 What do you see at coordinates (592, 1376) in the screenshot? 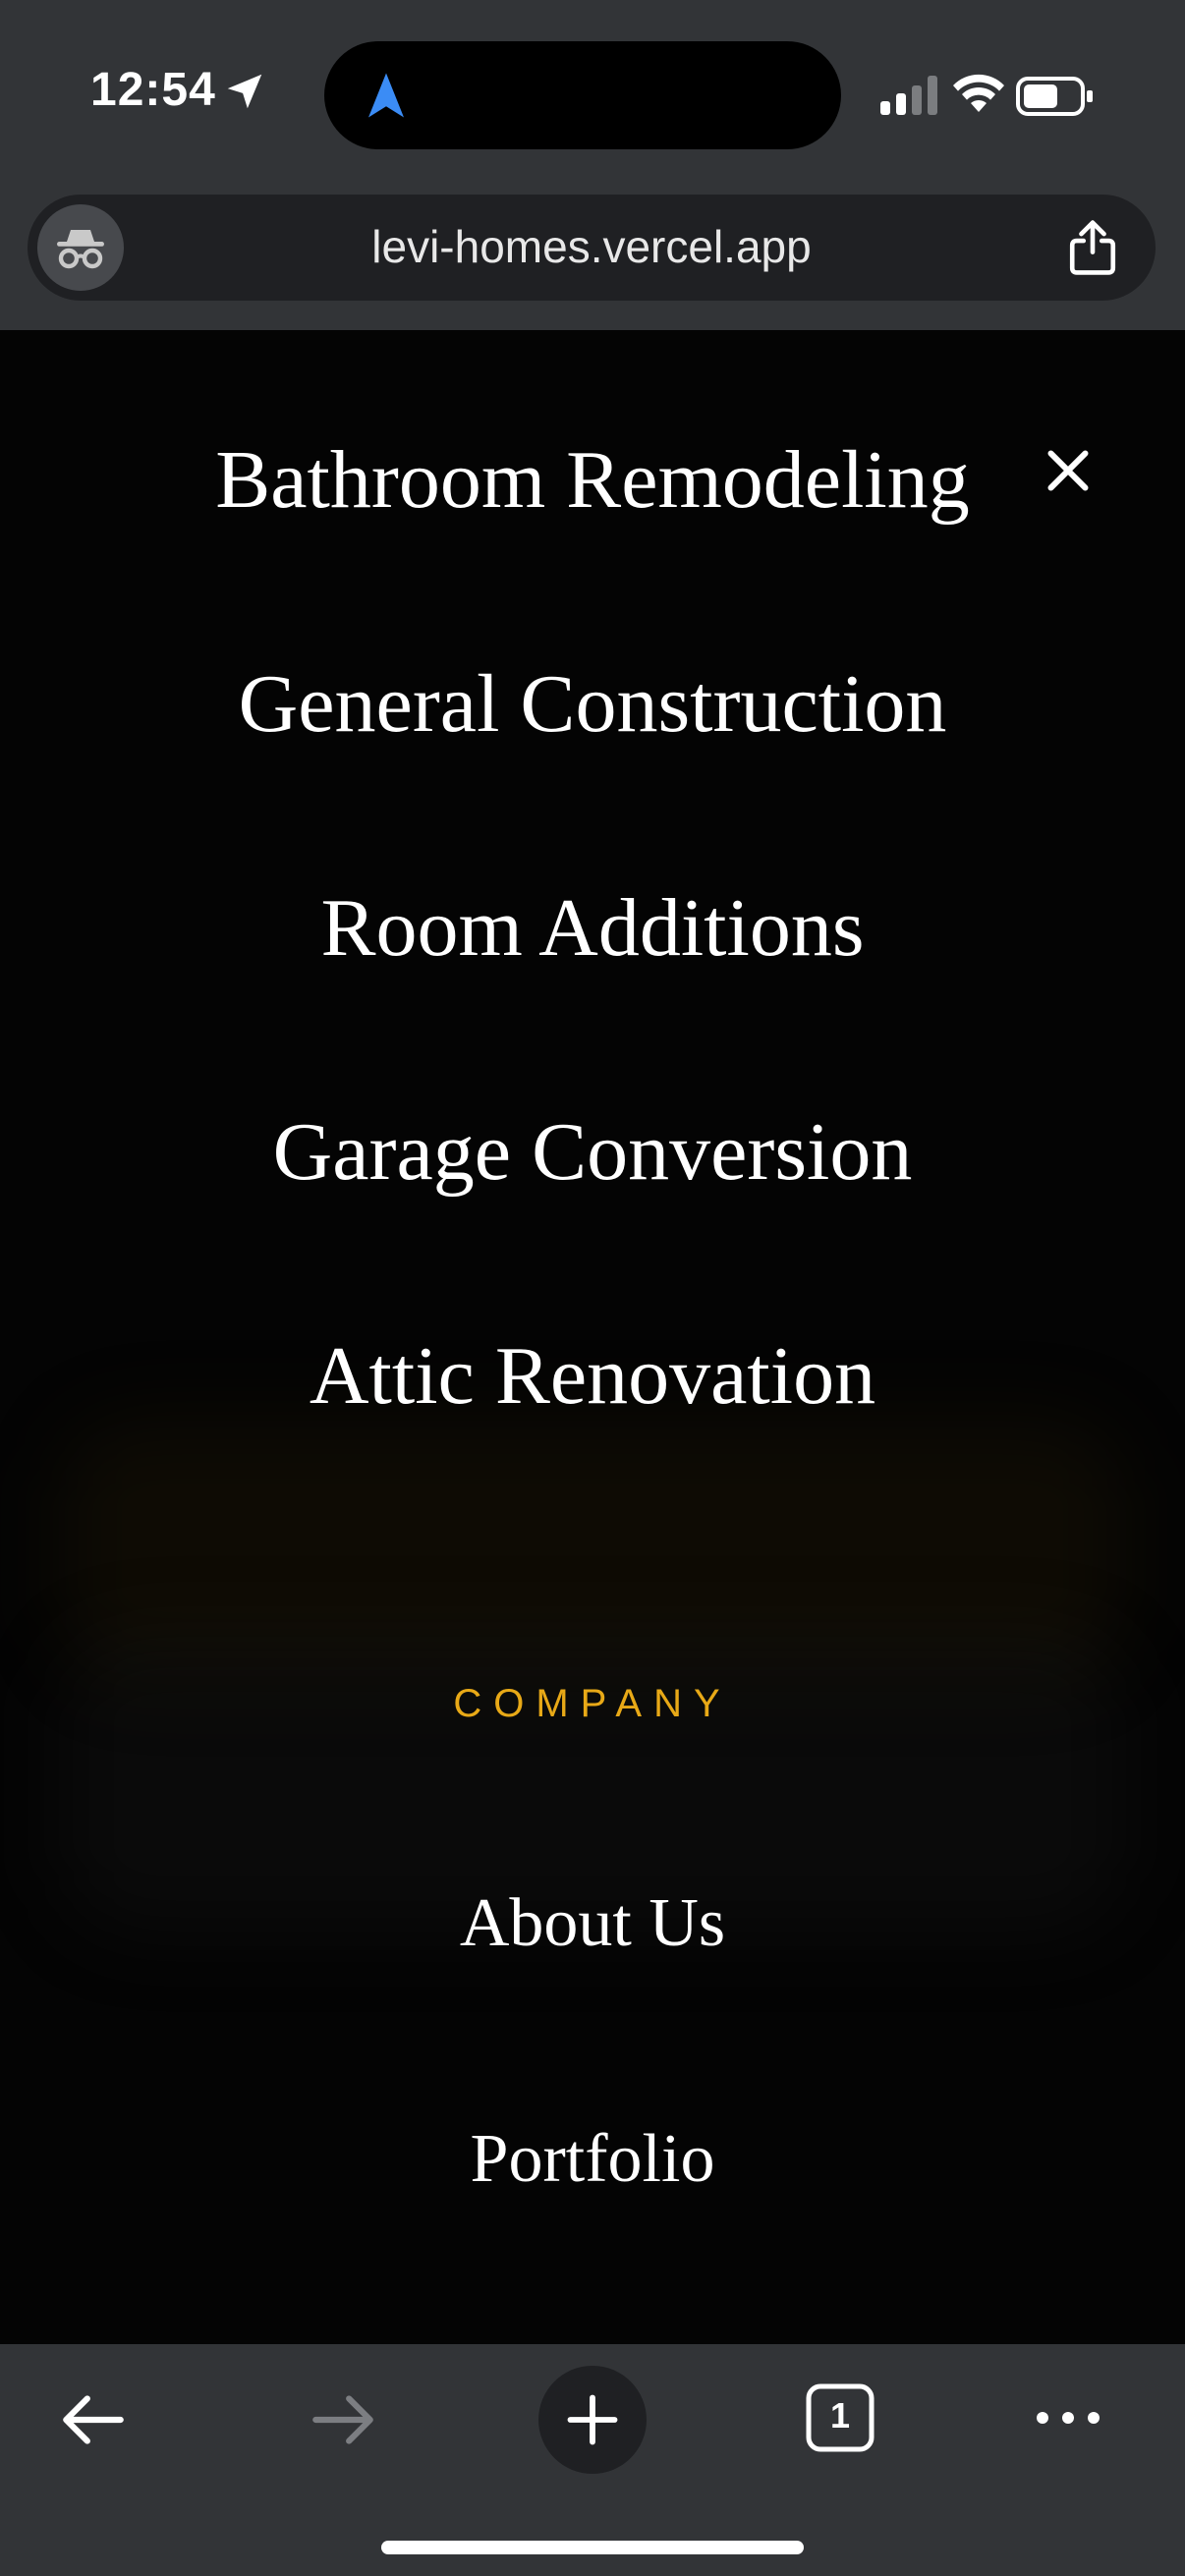
I see `menu-link-attic-renovation: Attic Renovation` at bounding box center [592, 1376].